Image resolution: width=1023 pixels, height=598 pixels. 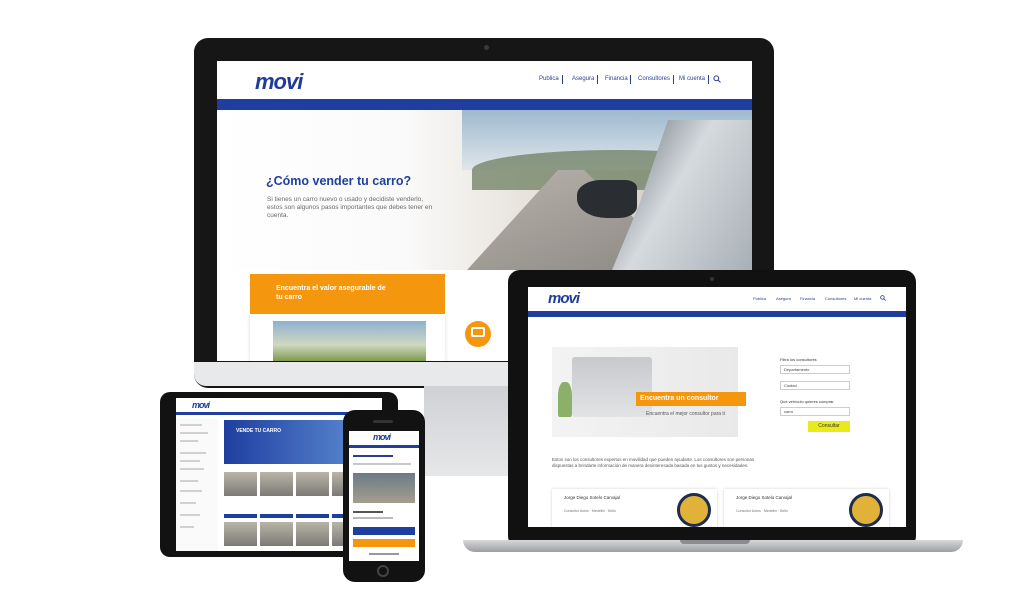 What do you see at coordinates (829, 426) in the screenshot?
I see `consult-button: Consultar` at bounding box center [829, 426].